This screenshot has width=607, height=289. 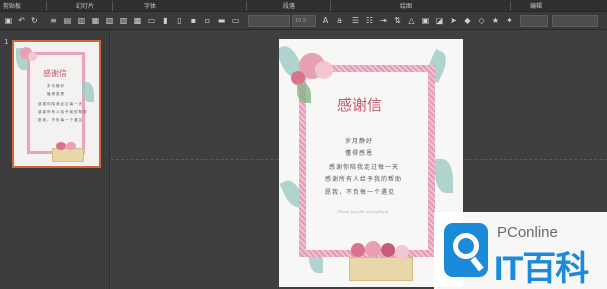 What do you see at coordinates (439, 20) in the screenshot?
I see `quick-styles-icon: ◪` at bounding box center [439, 20].